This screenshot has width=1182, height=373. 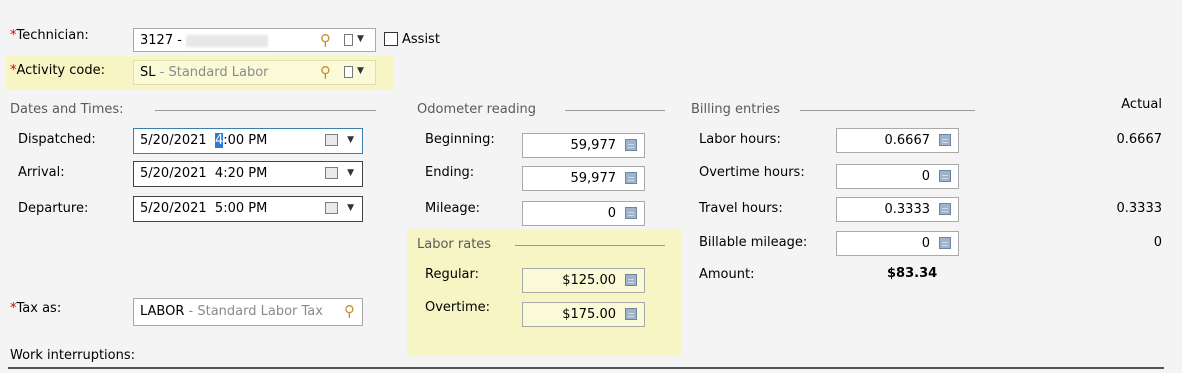 What do you see at coordinates (1157, 242) in the screenshot?
I see `billable-mileage-actual: 0` at bounding box center [1157, 242].